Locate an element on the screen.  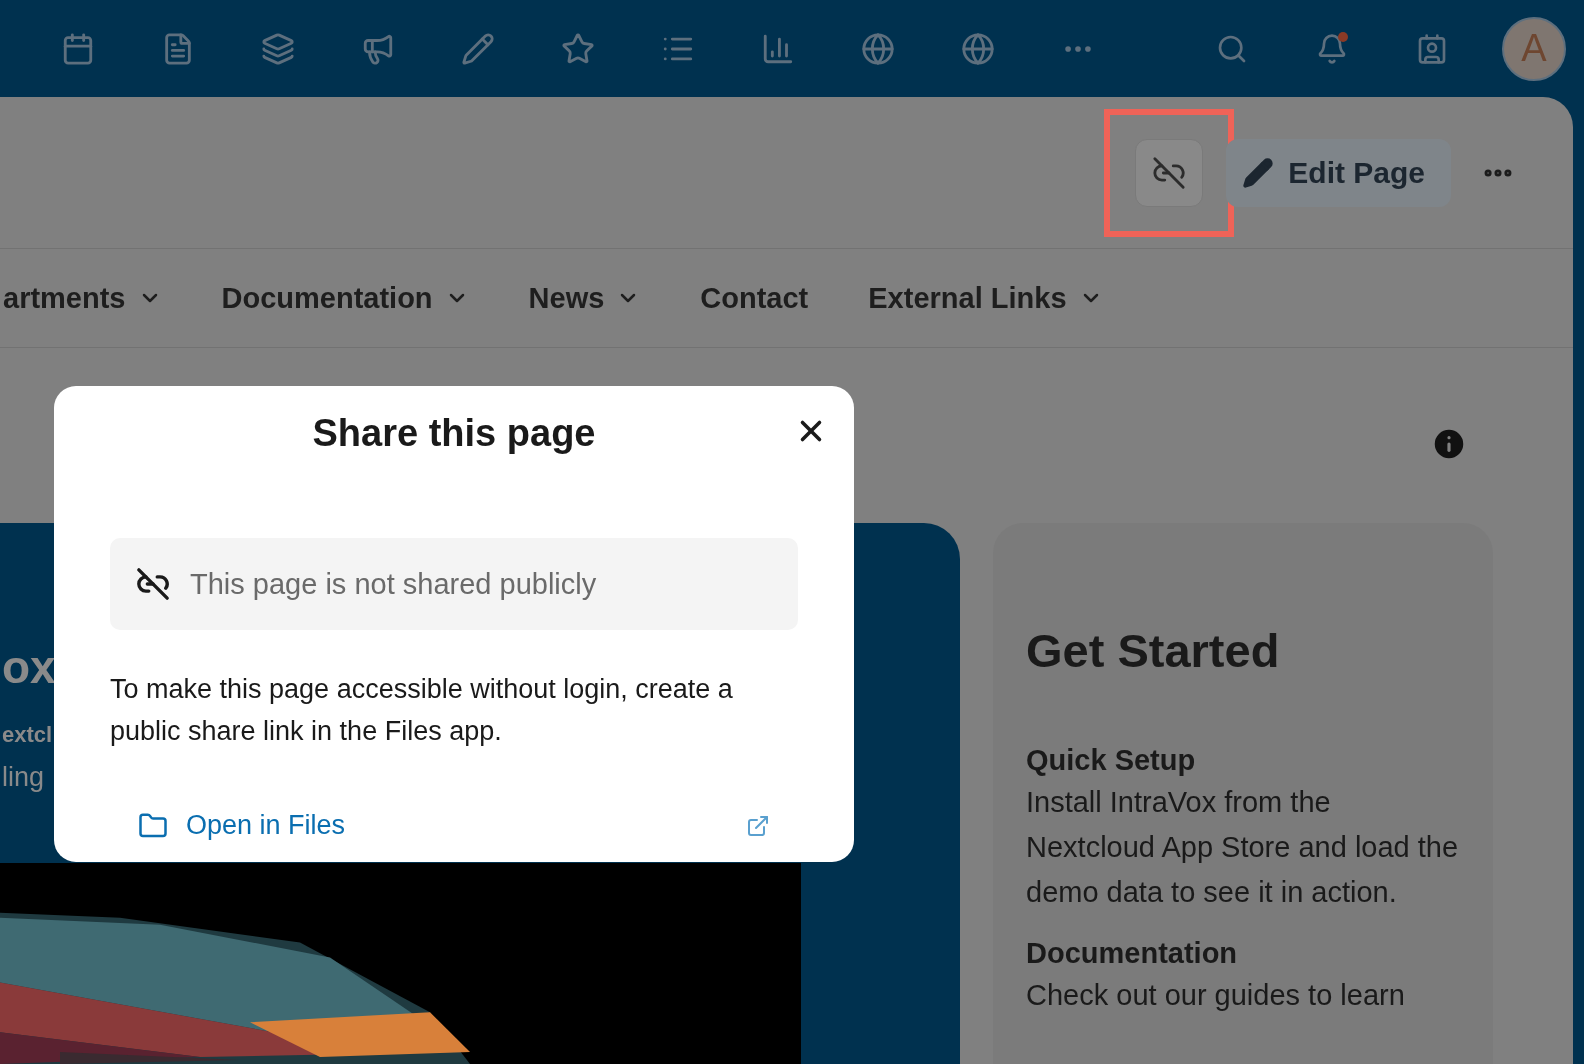
nav-item: External Links is located at coordinates (985, 298).